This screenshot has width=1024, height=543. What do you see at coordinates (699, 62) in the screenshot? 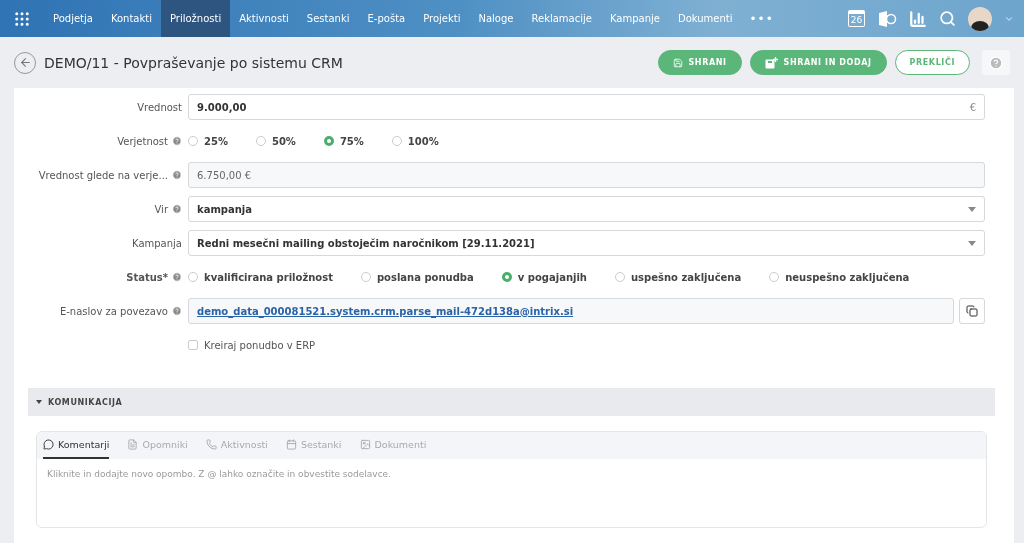
I see `save-button: SHRANI` at bounding box center [699, 62].